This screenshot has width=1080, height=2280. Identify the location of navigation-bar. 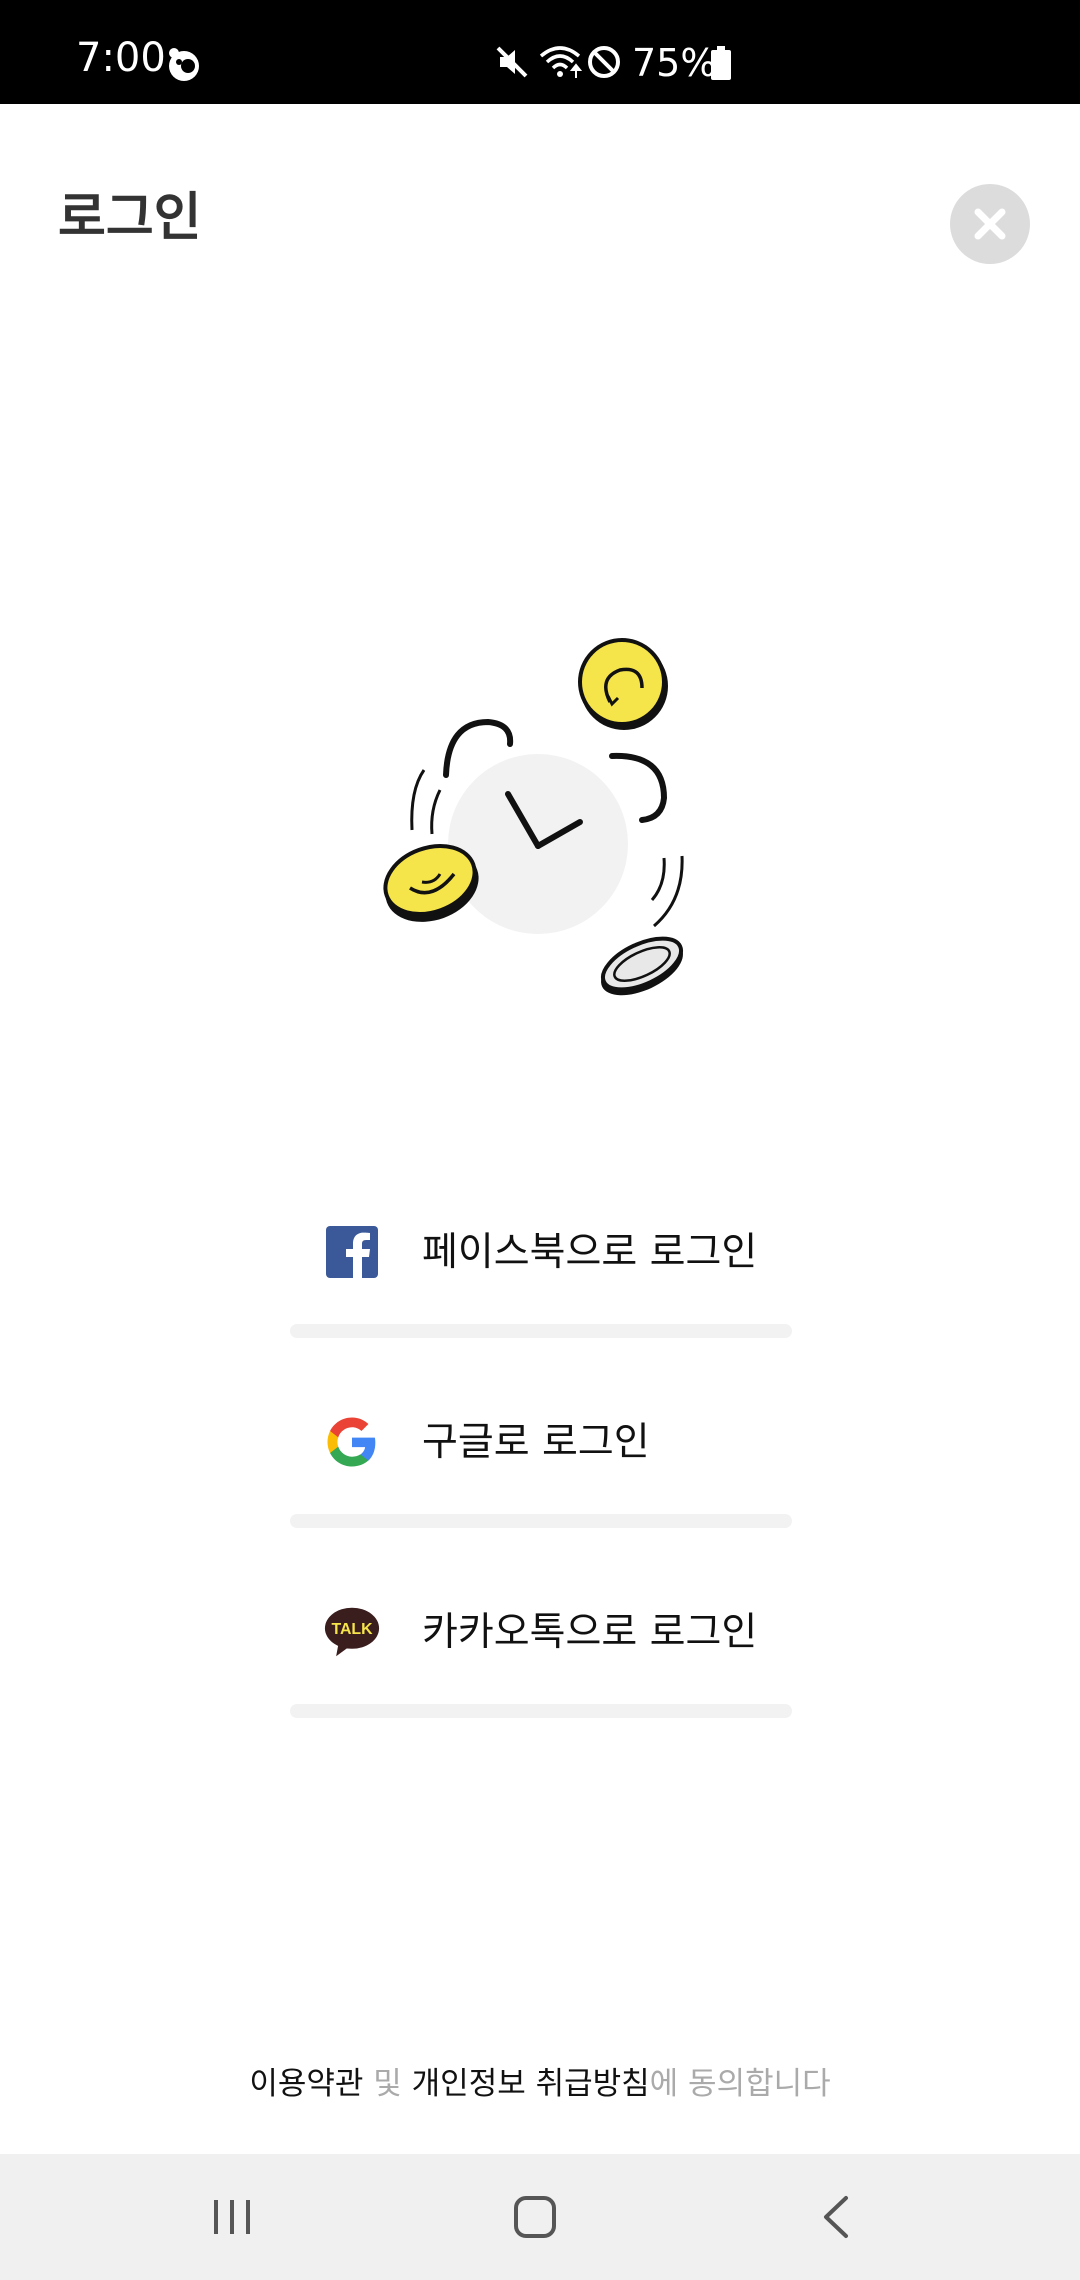
(540, 2217).